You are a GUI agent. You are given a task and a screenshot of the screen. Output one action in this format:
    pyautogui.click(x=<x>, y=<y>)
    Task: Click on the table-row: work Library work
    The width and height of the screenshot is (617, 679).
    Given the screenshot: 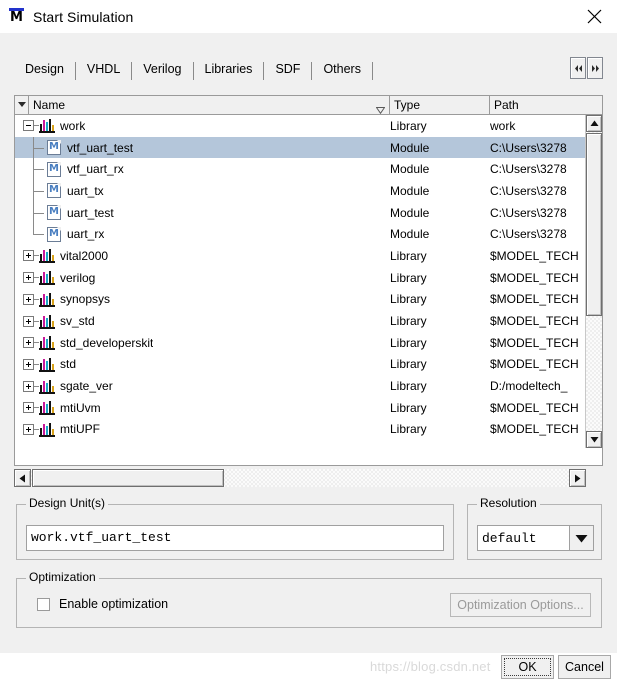 What is the action you would take?
    pyautogui.click(x=300, y=126)
    